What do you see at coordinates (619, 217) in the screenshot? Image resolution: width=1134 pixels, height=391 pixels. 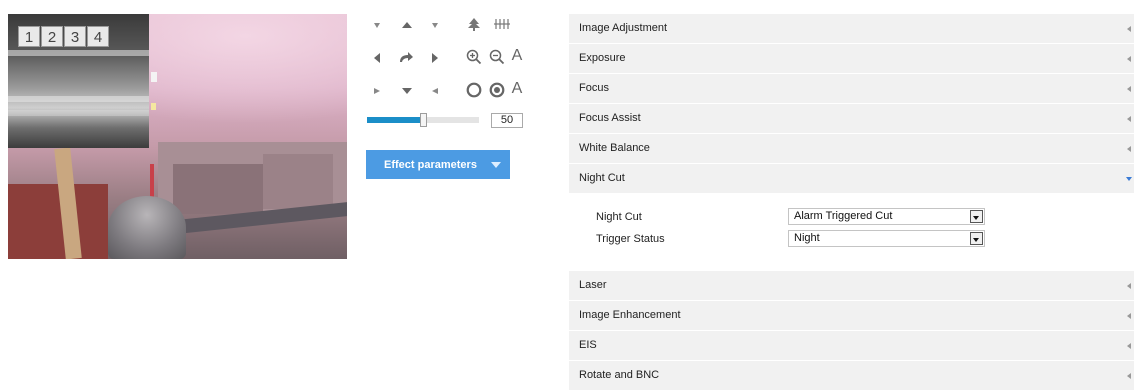 I see `night-cut-label: Night Cut` at bounding box center [619, 217].